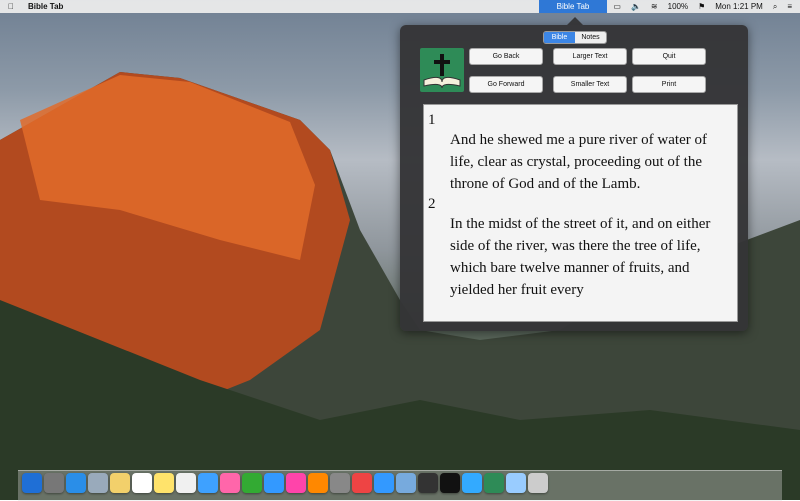 This screenshot has height=501, width=800. I want to click on bible-book-icon, so click(442, 70).